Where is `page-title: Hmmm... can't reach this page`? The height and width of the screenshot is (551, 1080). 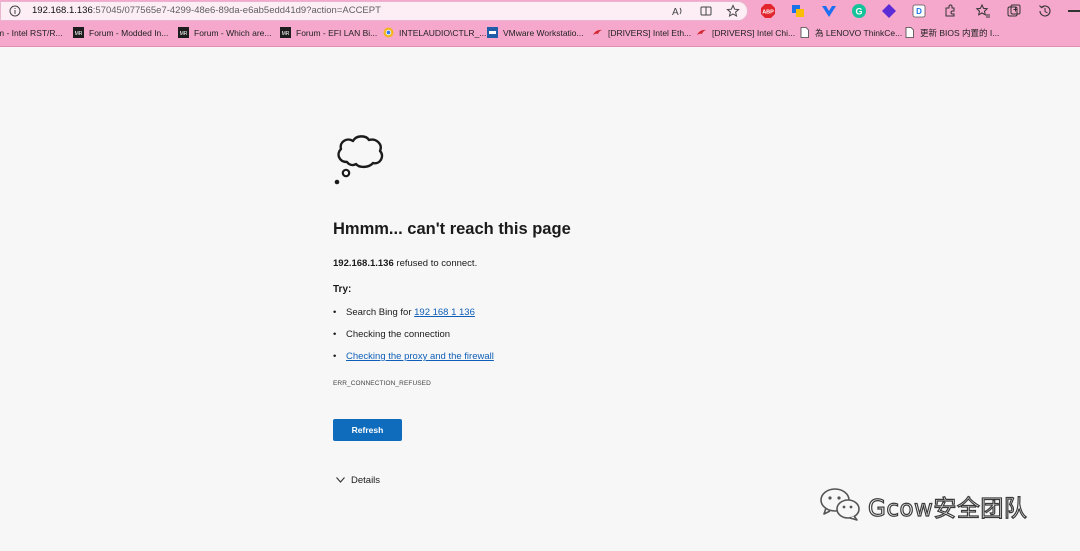 page-title: Hmmm... can't reach this page is located at coordinates (452, 229).